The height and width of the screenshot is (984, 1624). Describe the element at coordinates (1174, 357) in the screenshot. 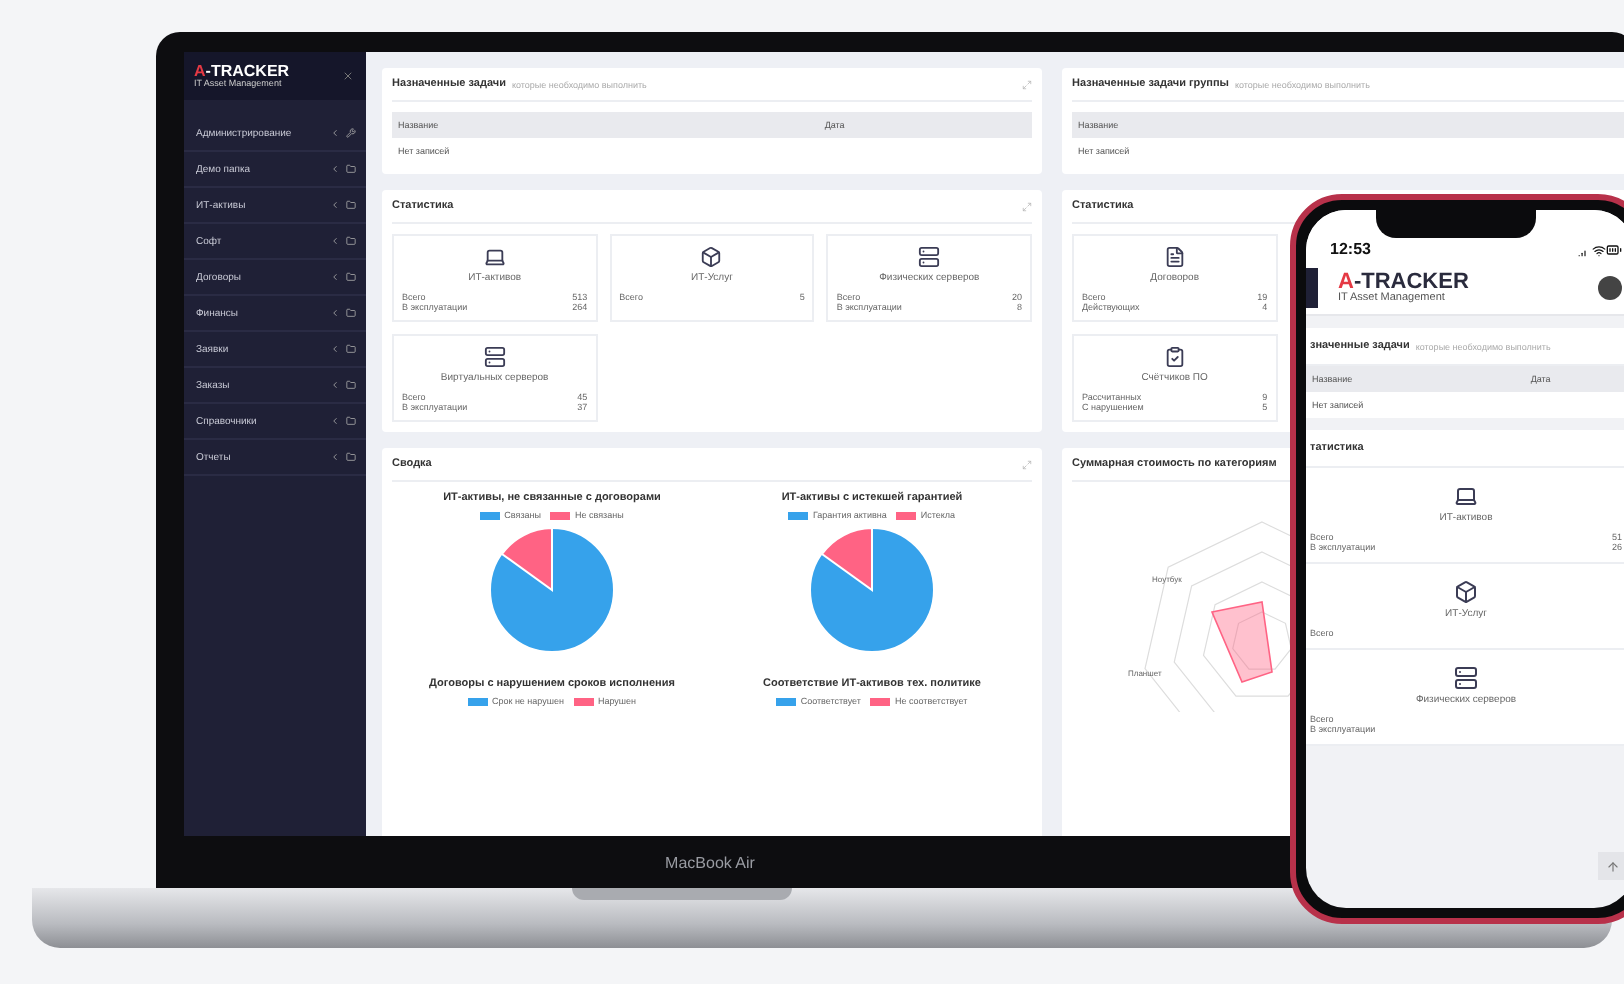

I see `clipboard-check-icon` at that location.